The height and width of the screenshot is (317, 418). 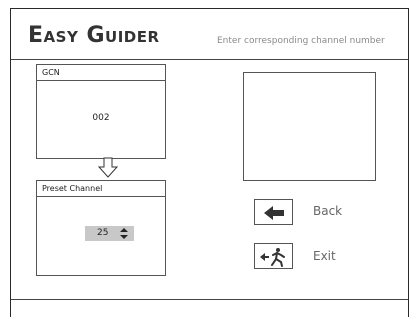 What do you see at coordinates (101, 118) in the screenshot?
I see `gcn-value: 002` at bounding box center [101, 118].